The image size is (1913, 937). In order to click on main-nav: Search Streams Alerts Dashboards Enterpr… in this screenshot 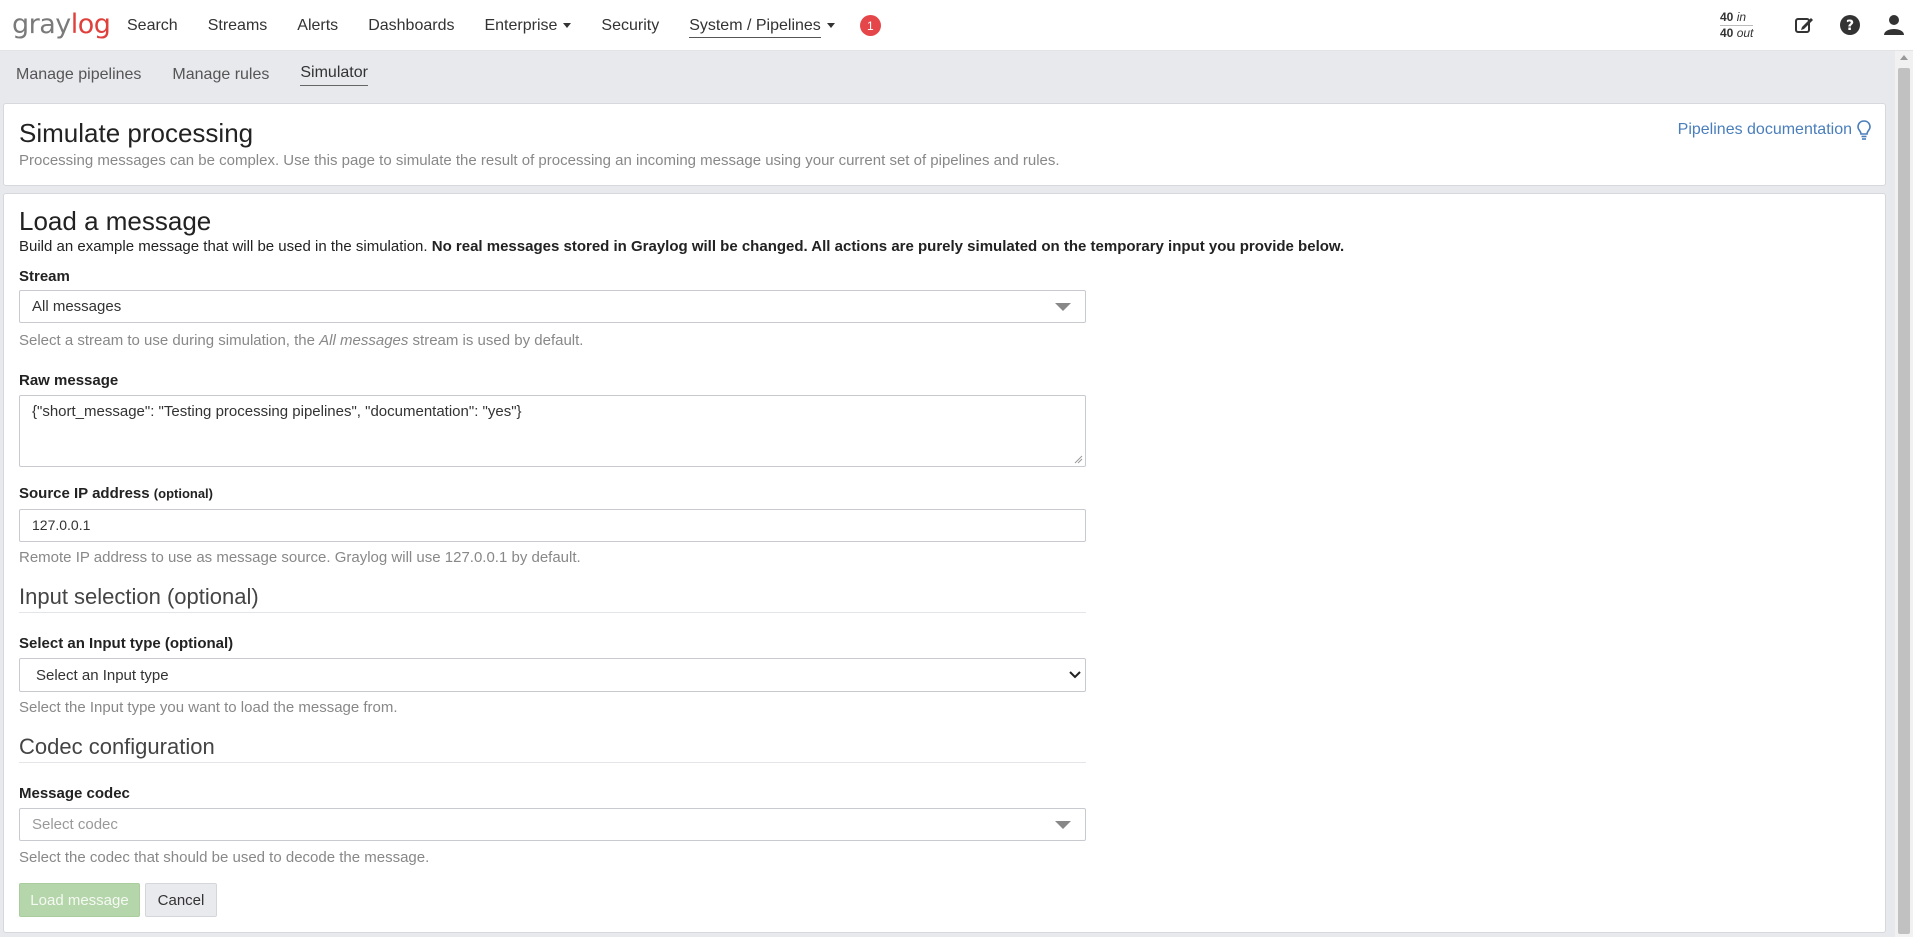, I will do `click(496, 25)`.